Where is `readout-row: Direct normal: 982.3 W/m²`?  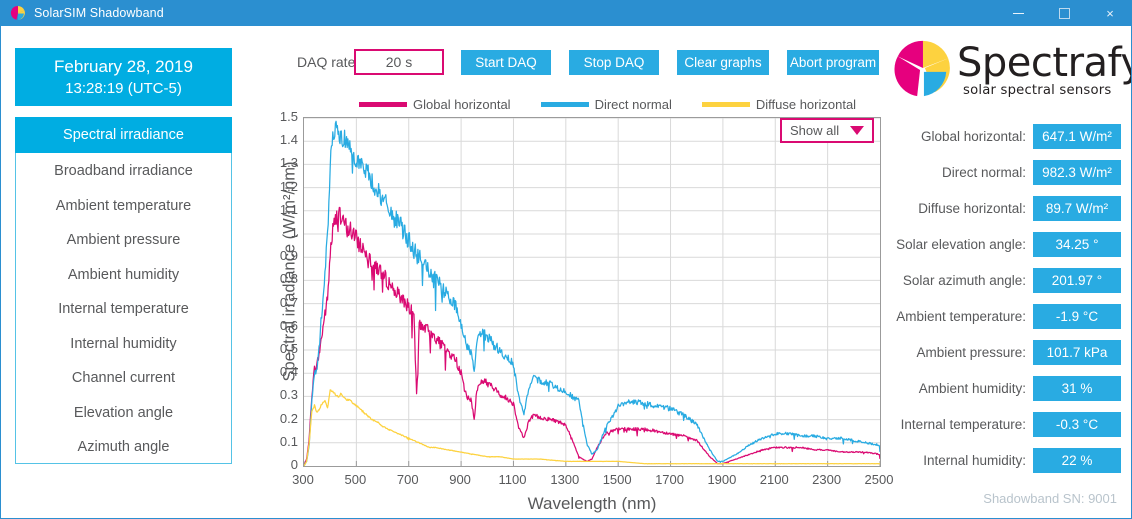 readout-row: Direct normal: 982.3 W/m² is located at coordinates (1006, 172).